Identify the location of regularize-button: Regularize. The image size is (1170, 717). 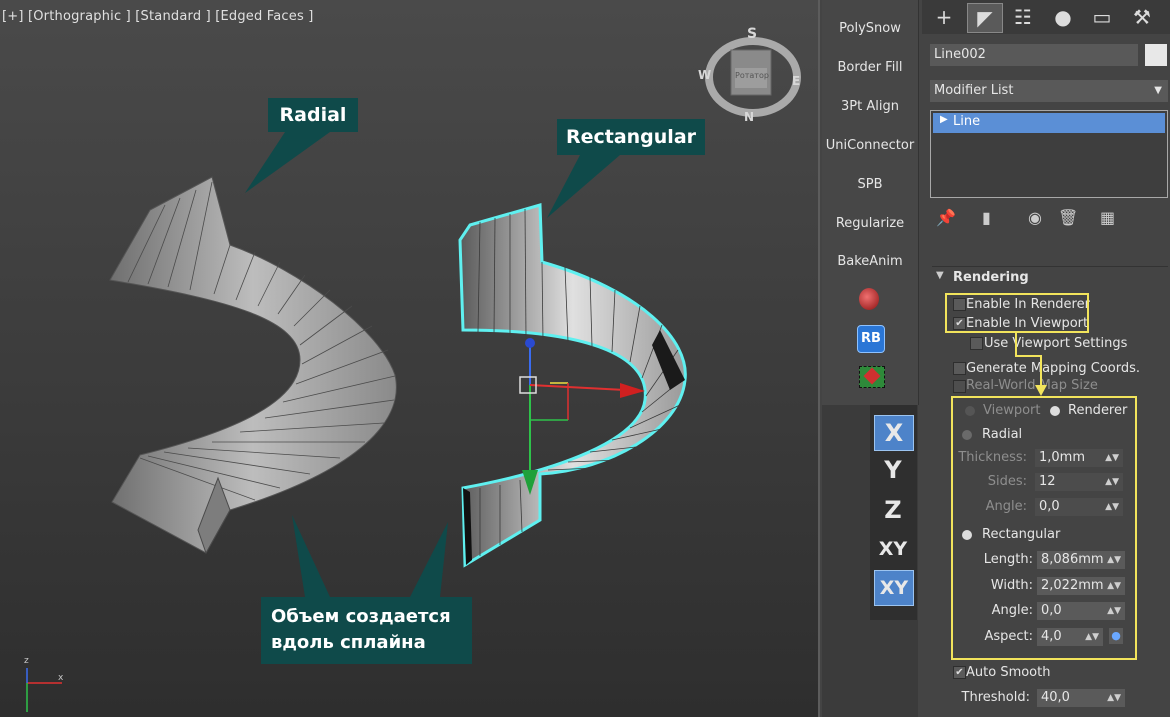
(870, 224).